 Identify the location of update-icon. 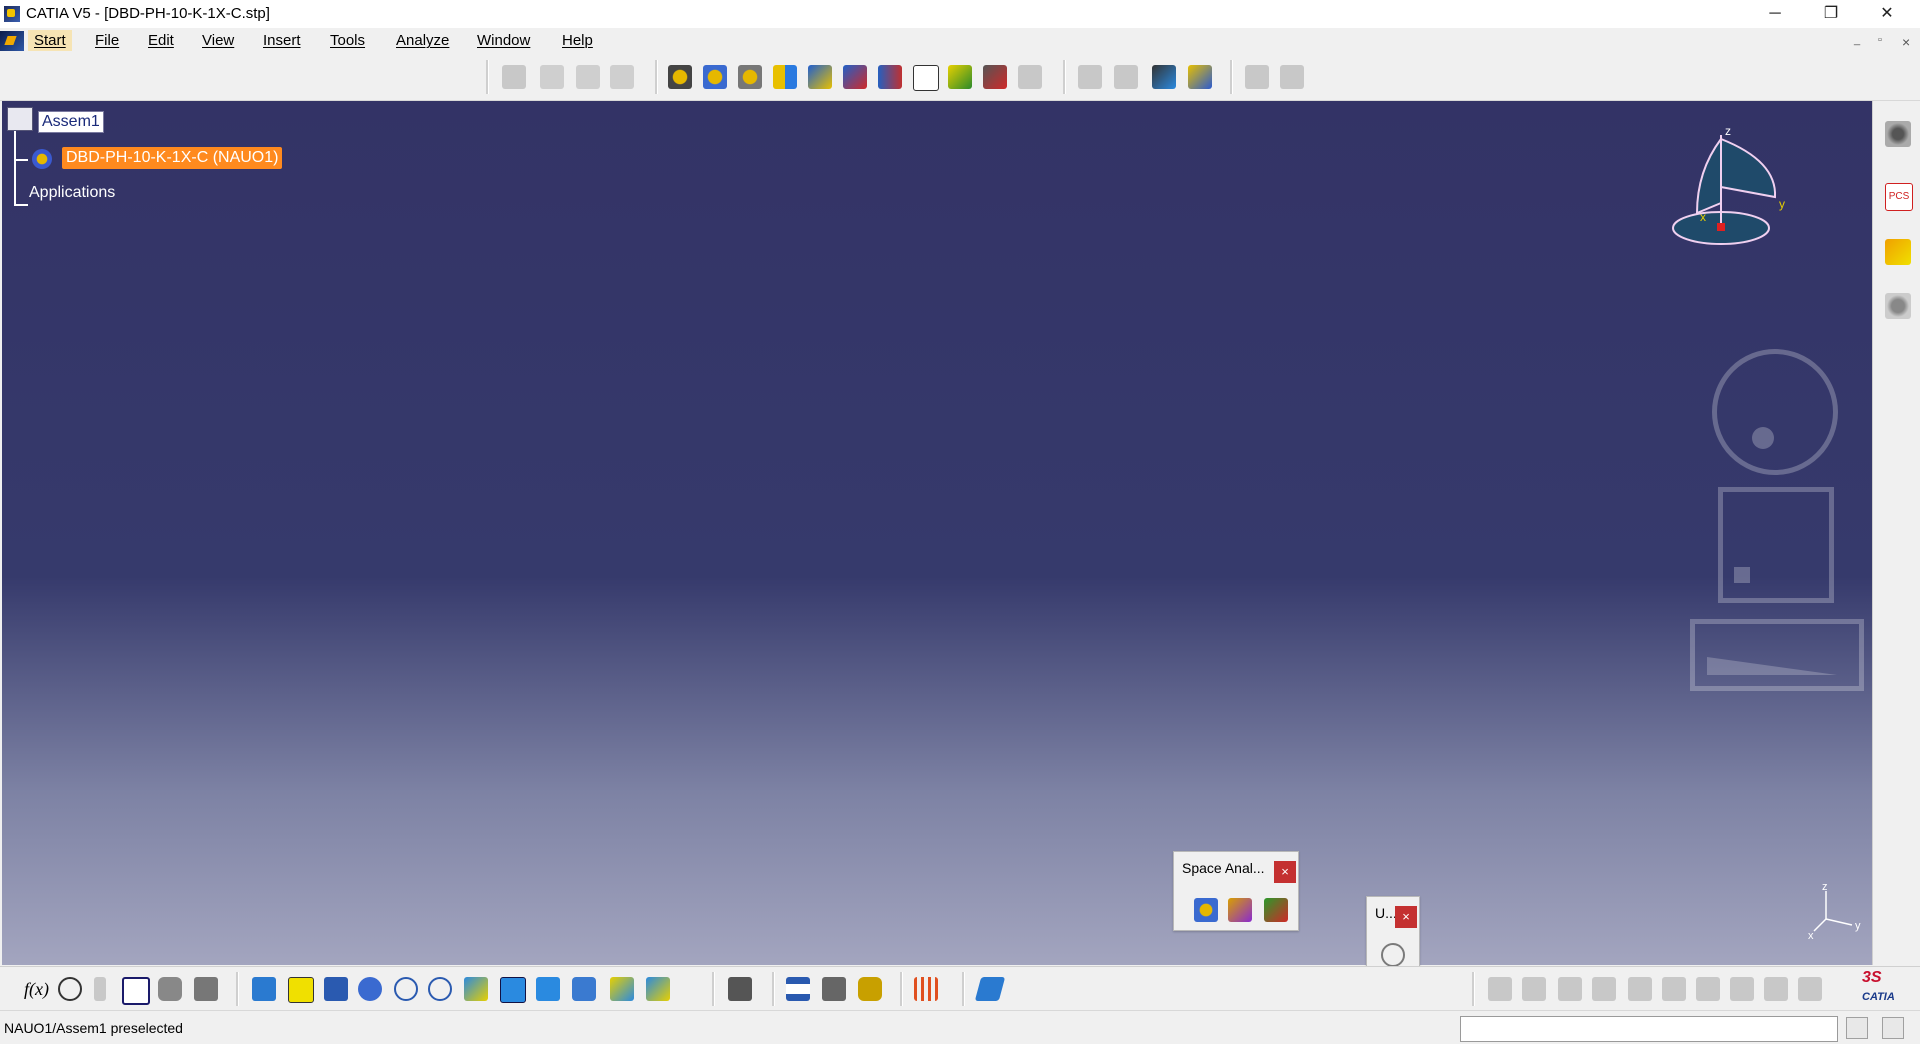
(1257, 77).